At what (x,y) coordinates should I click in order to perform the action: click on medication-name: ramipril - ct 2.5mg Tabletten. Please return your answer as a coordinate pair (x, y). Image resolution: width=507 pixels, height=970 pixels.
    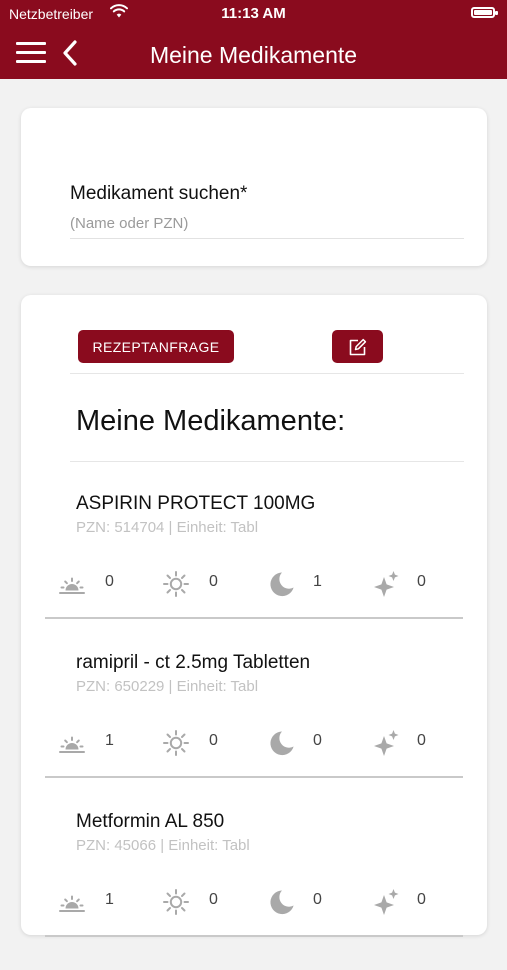
    Looking at the image, I should click on (193, 662).